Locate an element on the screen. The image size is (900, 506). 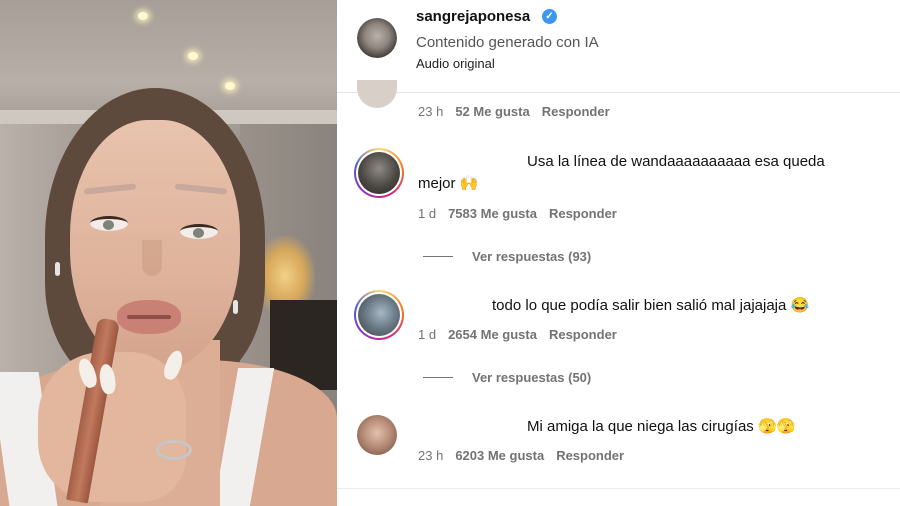
audio-link: Audio original is located at coordinates (455, 63).